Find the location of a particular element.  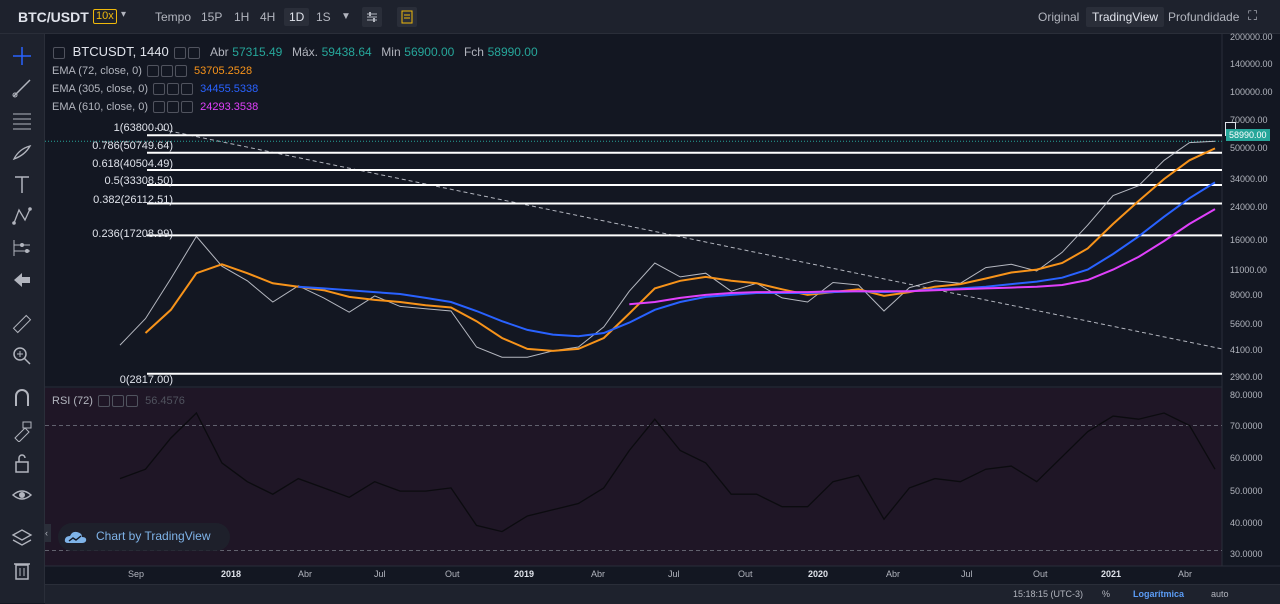

trend-line-icon is located at coordinates (22, 88).